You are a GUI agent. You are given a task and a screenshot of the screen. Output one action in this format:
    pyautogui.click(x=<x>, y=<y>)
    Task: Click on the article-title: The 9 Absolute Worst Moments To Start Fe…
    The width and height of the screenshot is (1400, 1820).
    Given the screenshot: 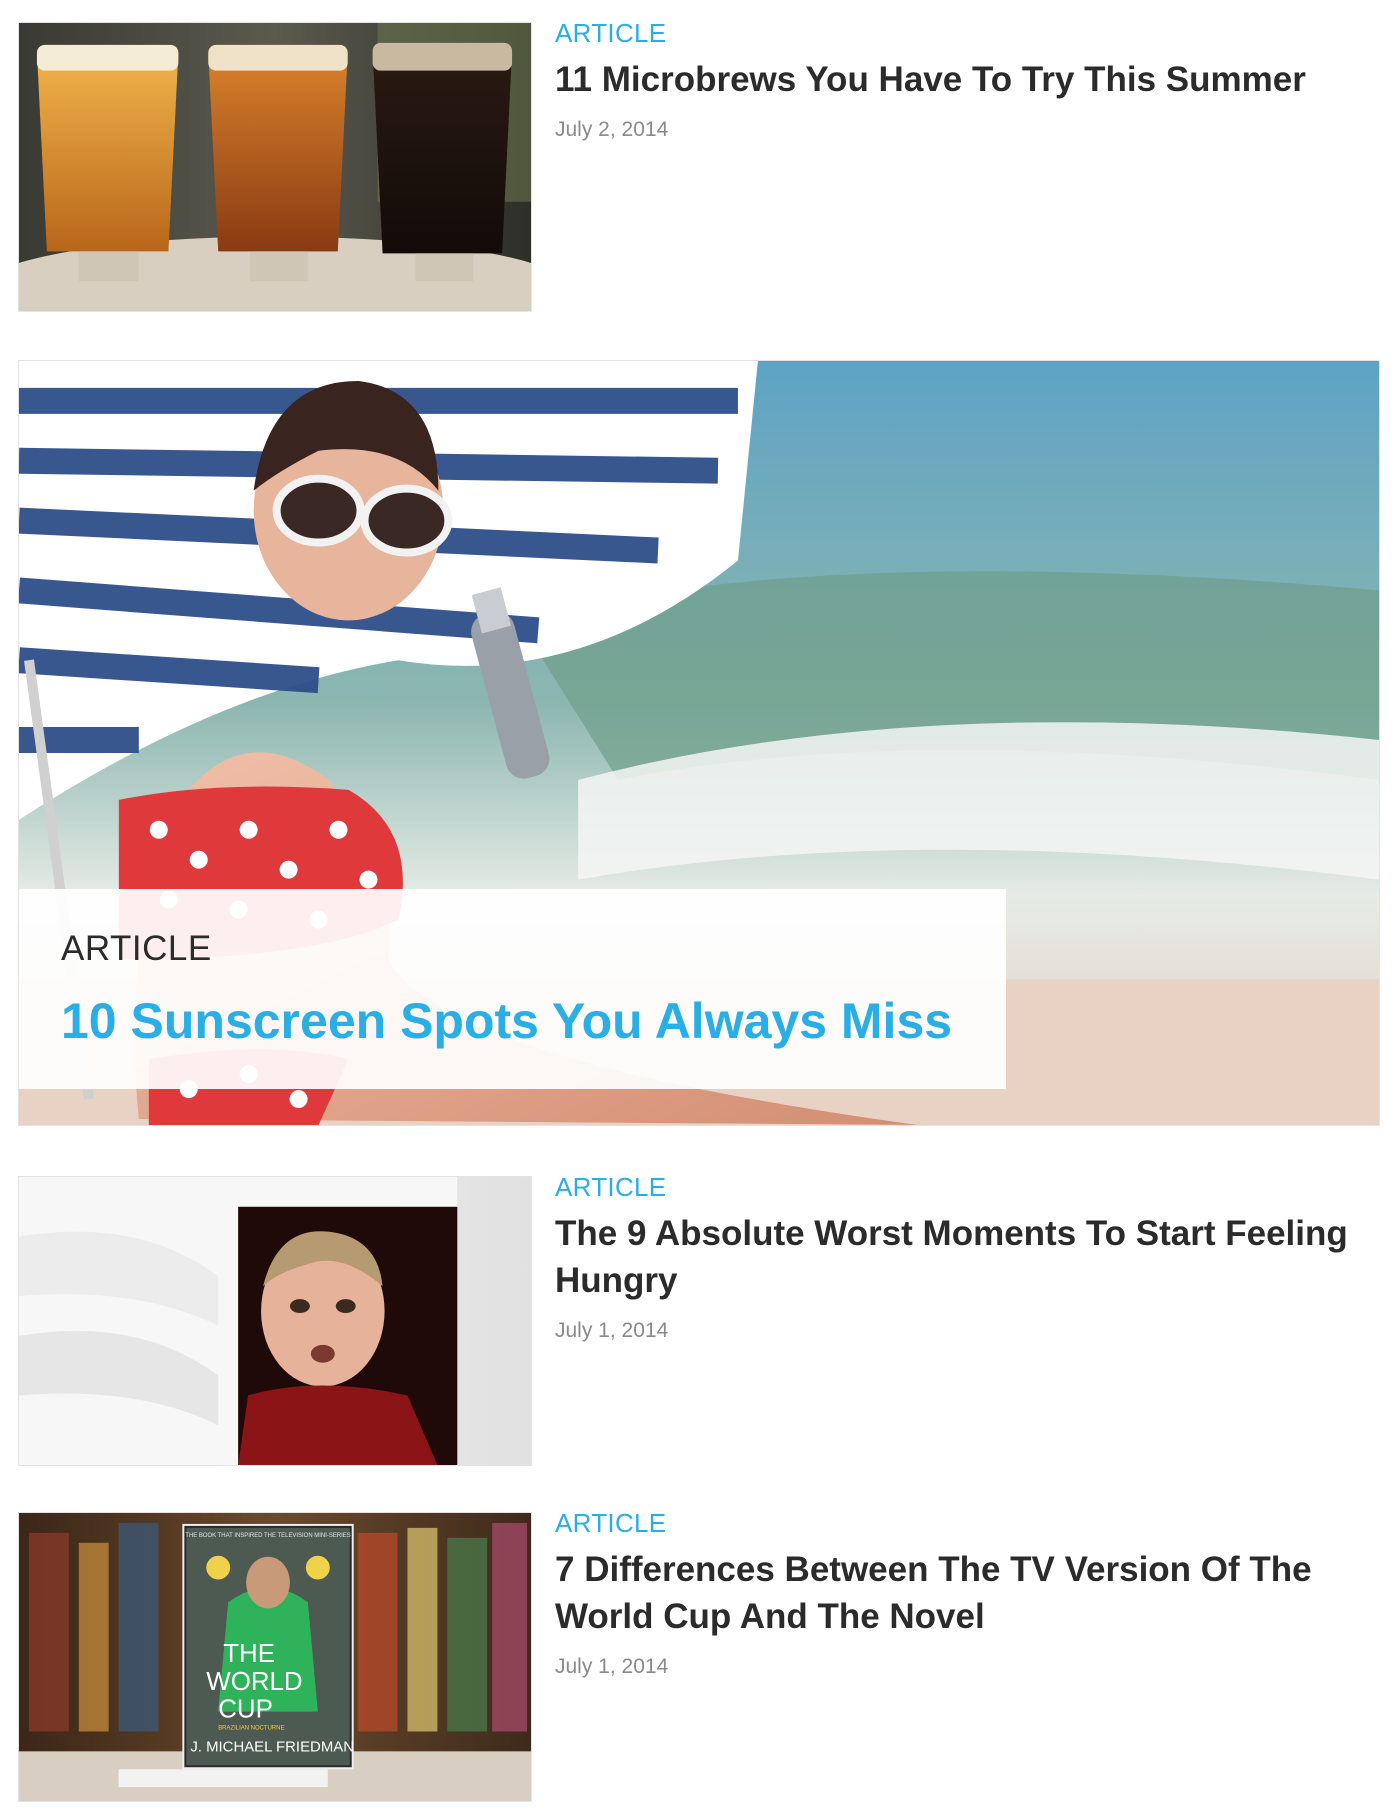 What is the action you would take?
    pyautogui.click(x=966, y=1257)
    